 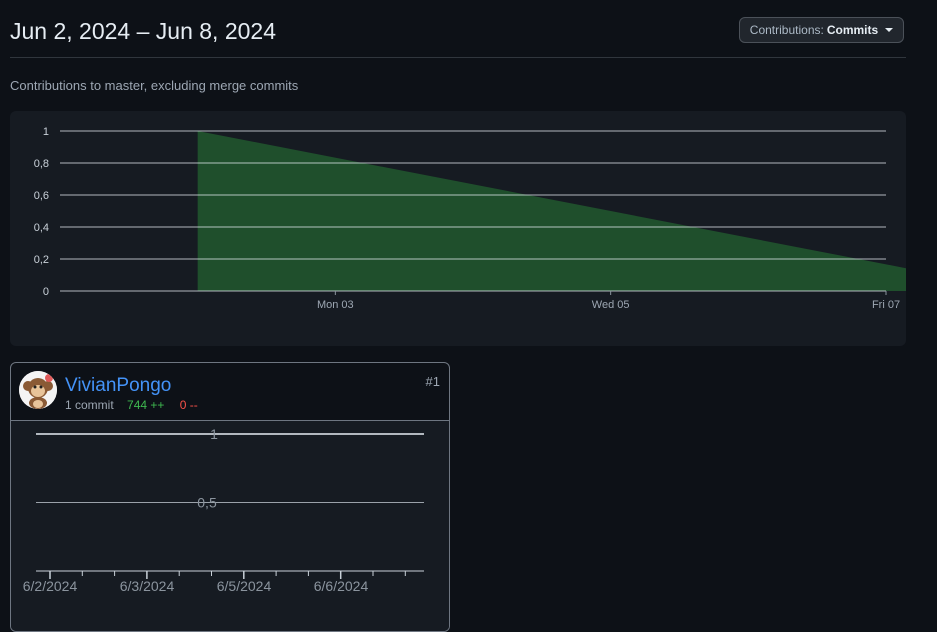 I want to click on contributor-chart-svg: 0,5 1 6/2/2024 6/3/2024 6/5/2024 6/6/2024, so click(x=223, y=510).